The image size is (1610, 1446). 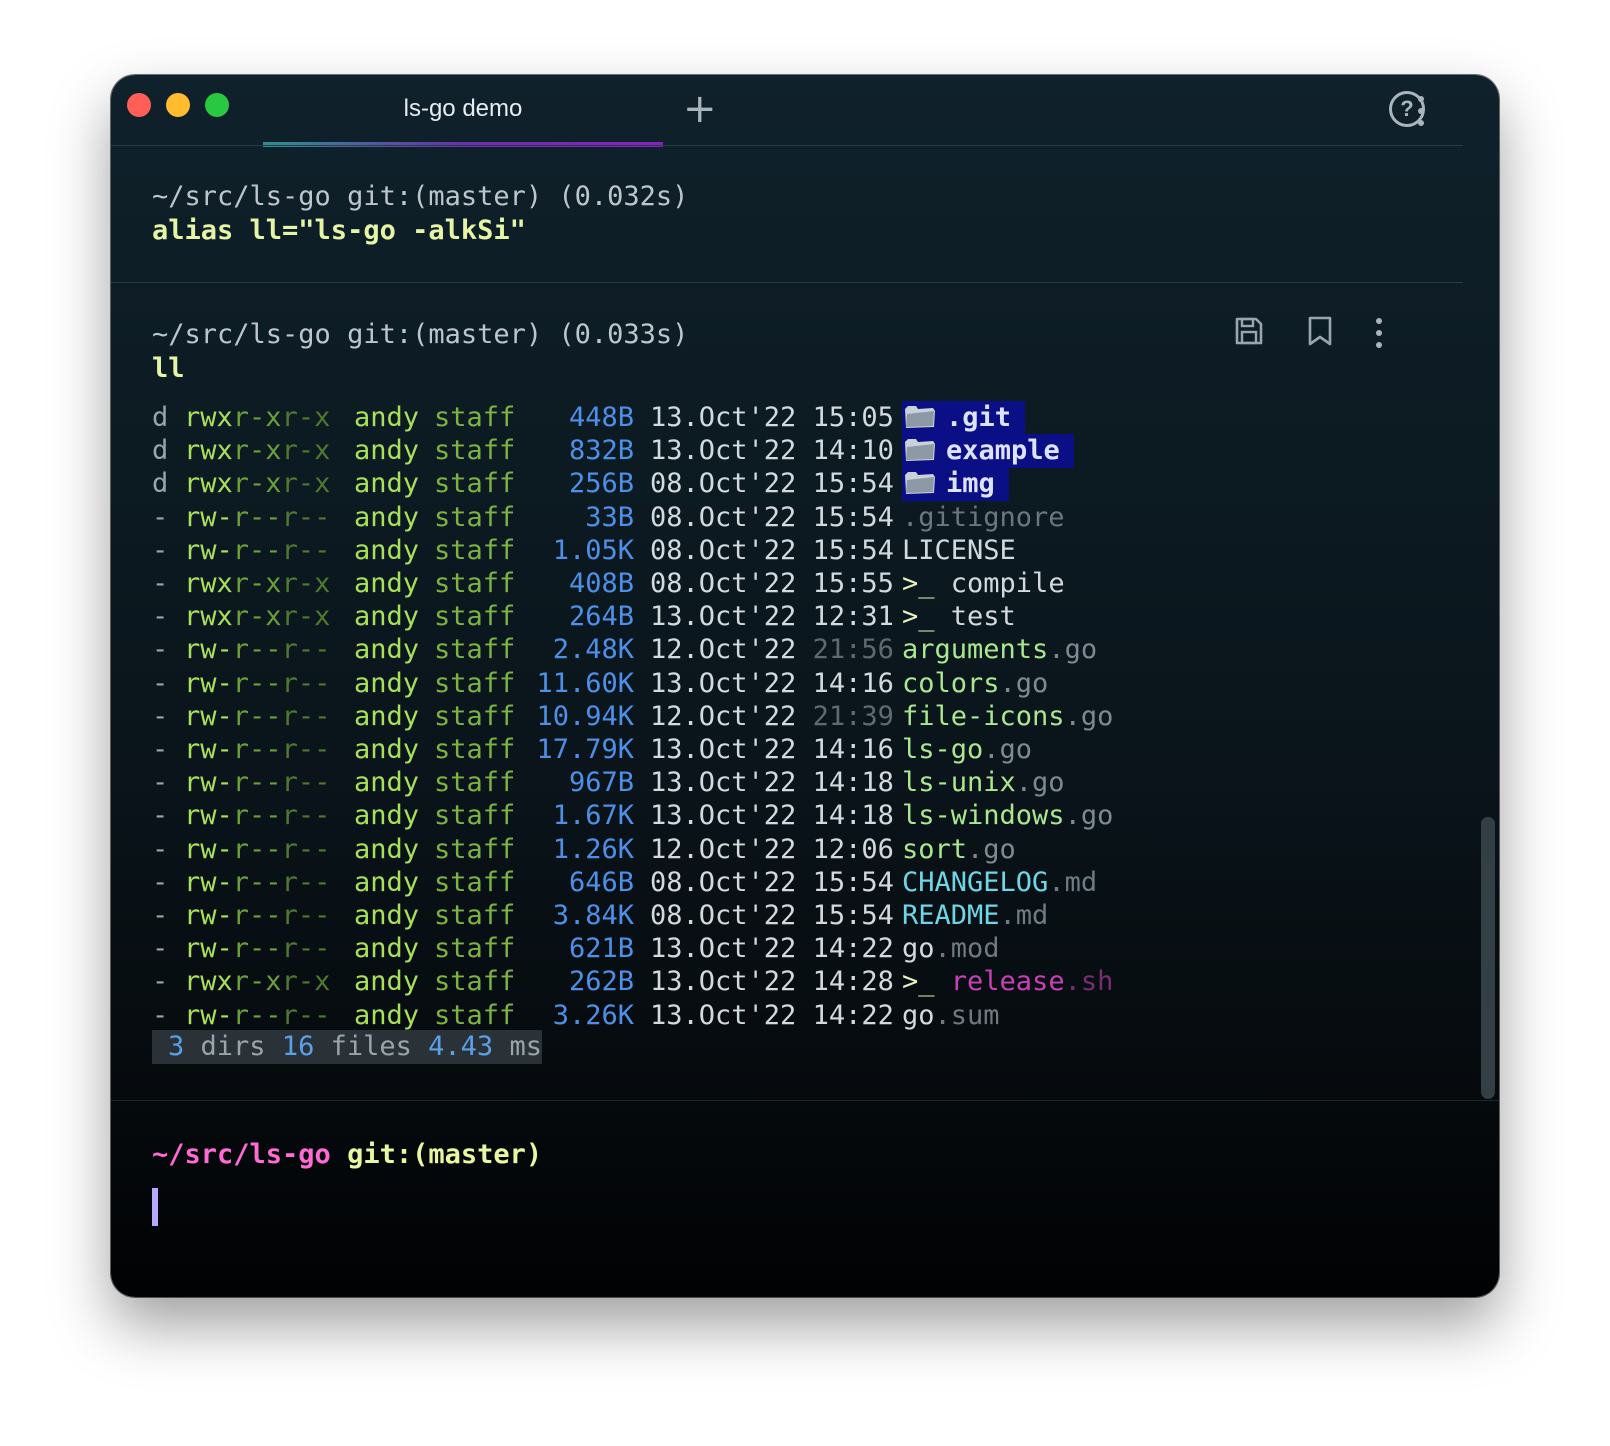 What do you see at coordinates (853, 617) in the screenshot?
I see `time: 12:31` at bounding box center [853, 617].